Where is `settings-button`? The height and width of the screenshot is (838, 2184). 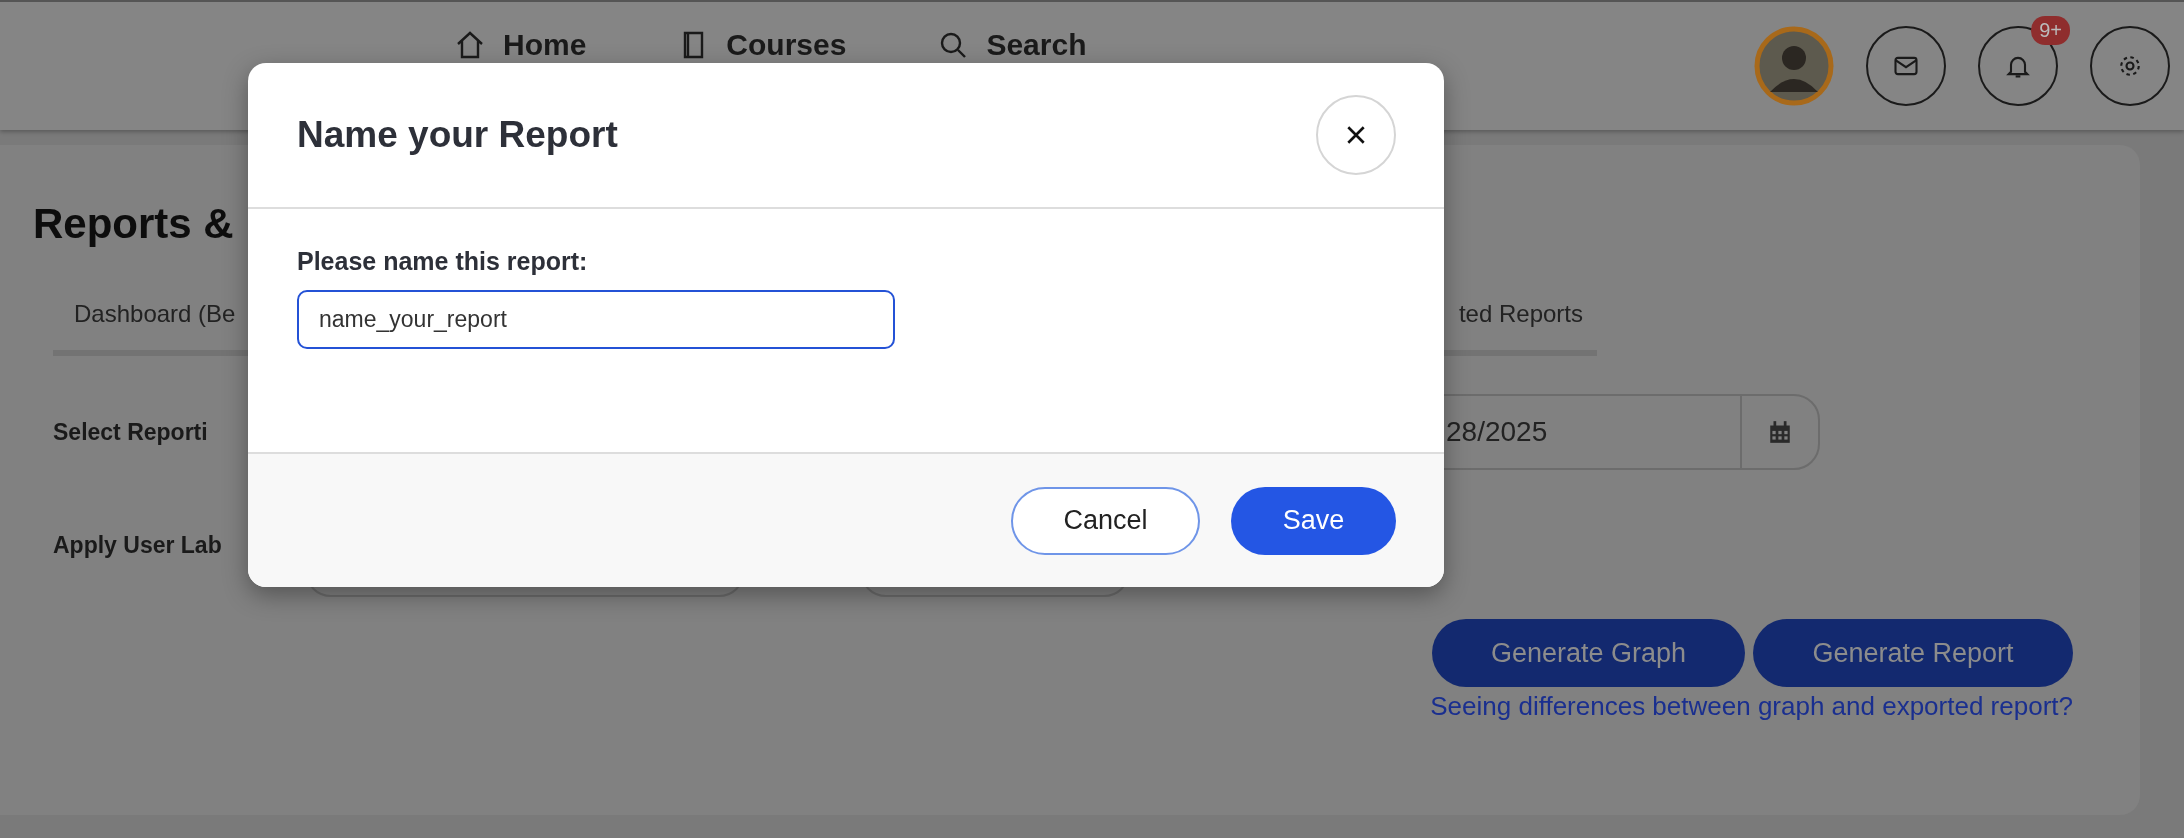
settings-button is located at coordinates (2130, 66).